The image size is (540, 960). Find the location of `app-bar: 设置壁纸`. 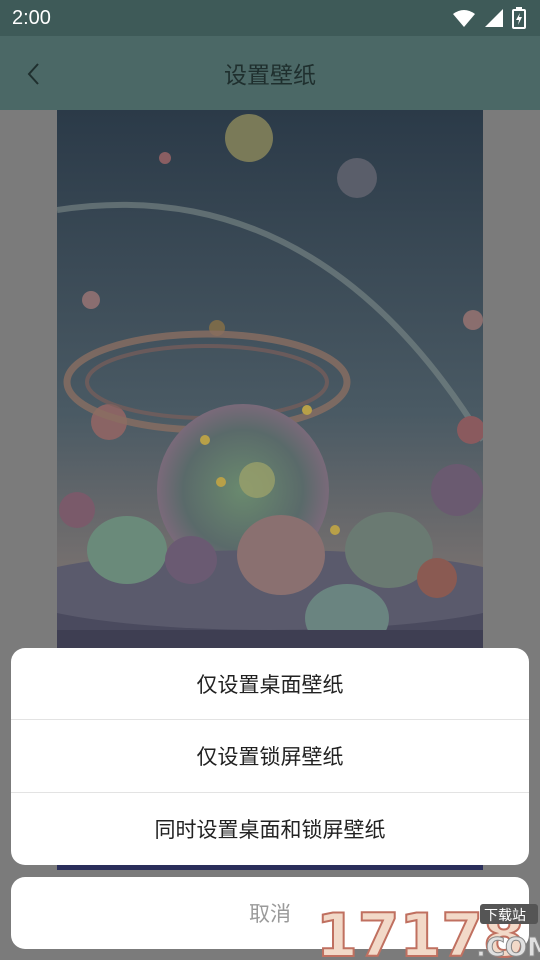

app-bar: 设置壁纸 is located at coordinates (270, 73).